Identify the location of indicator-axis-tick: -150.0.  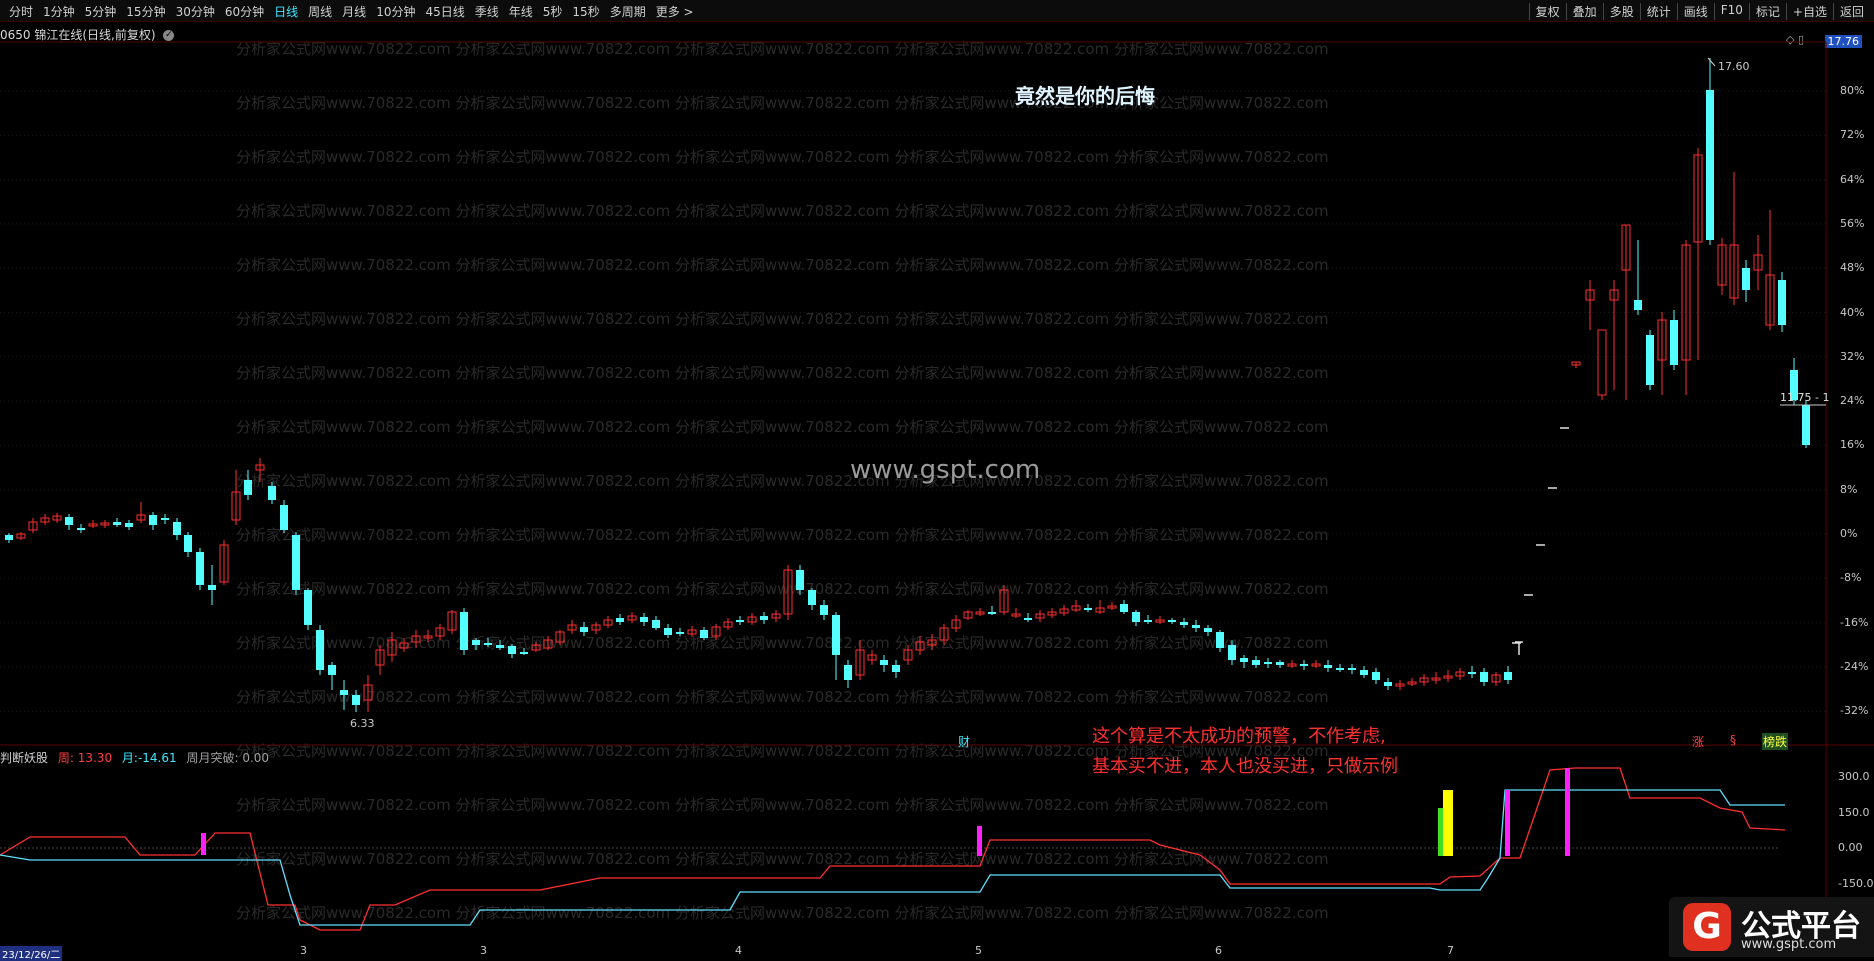
(1856, 883).